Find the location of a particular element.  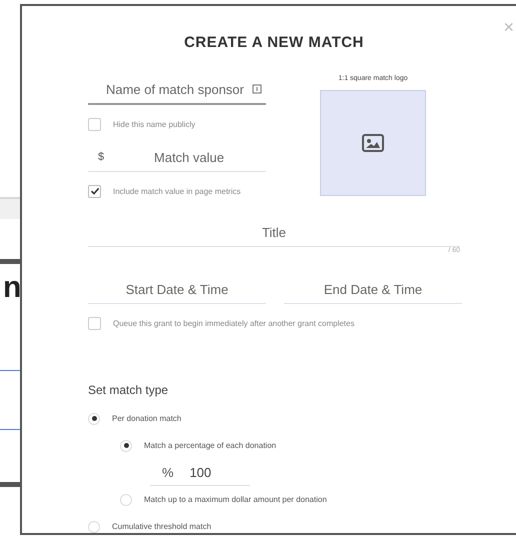

radio-label: Per donation match is located at coordinates (147, 418).